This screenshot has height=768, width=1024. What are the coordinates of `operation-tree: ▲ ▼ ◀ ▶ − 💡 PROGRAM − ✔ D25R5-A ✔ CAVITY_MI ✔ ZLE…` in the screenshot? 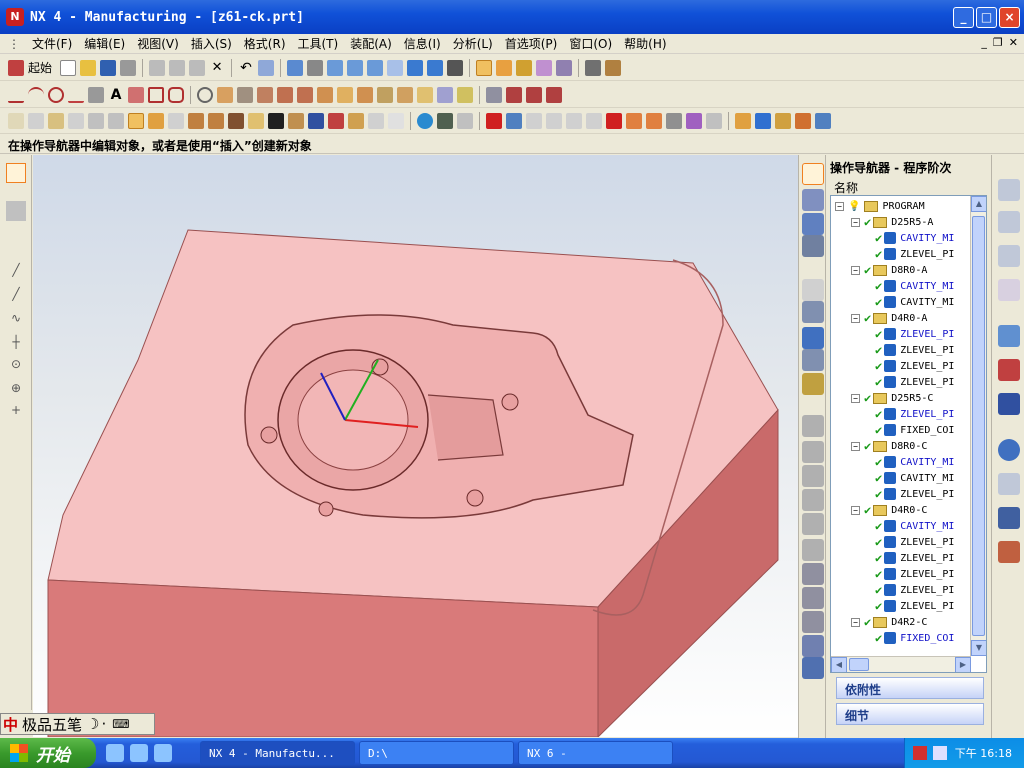 It's located at (908, 434).